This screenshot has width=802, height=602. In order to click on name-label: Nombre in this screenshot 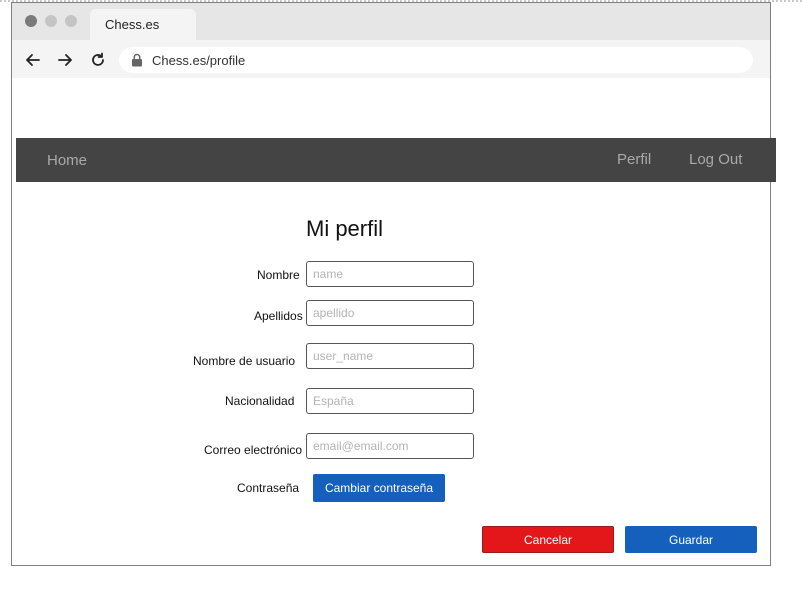, I will do `click(278, 275)`.